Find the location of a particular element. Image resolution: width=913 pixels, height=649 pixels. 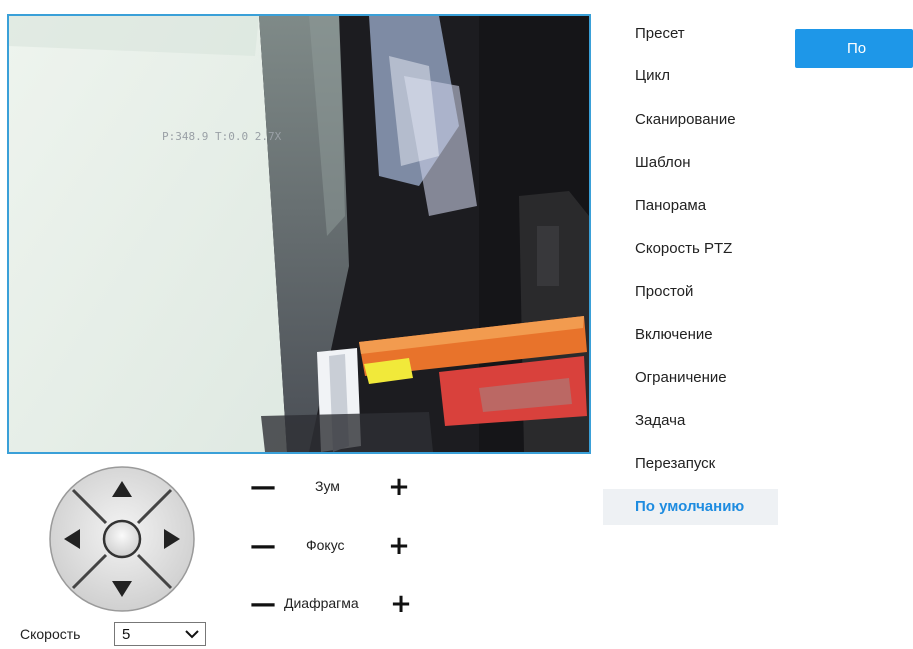

menu-item: Ограничение is located at coordinates (690, 378).